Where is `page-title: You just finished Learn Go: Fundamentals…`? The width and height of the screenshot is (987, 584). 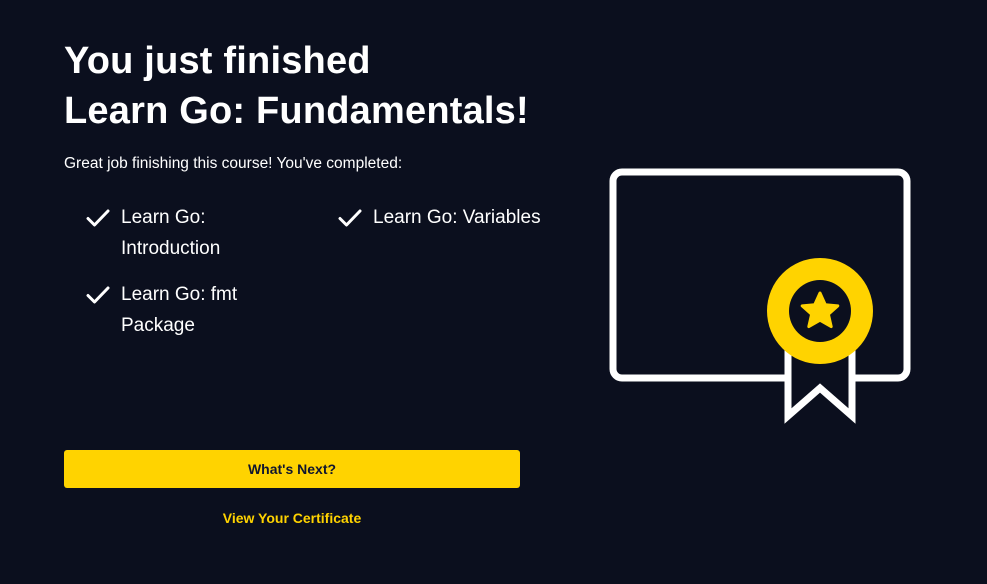
page-title: You just finished Learn Go: Fundamentals… is located at coordinates (296, 86).